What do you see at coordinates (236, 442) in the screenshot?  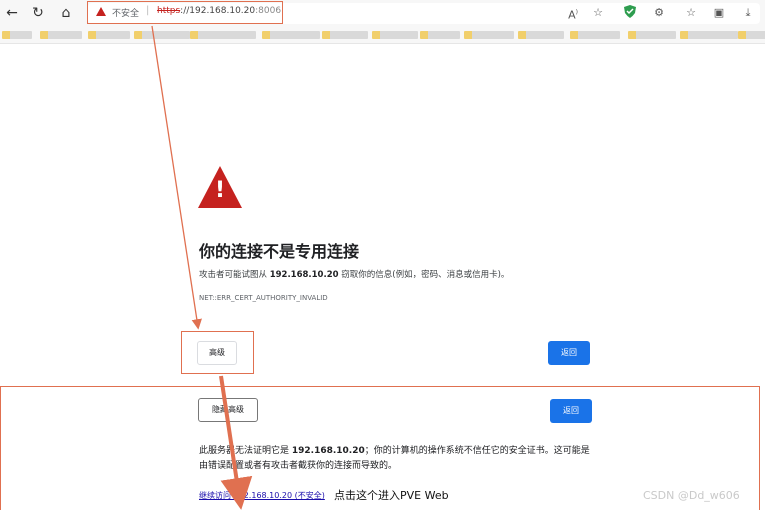 I see `arrow-to-proceed` at bounding box center [236, 442].